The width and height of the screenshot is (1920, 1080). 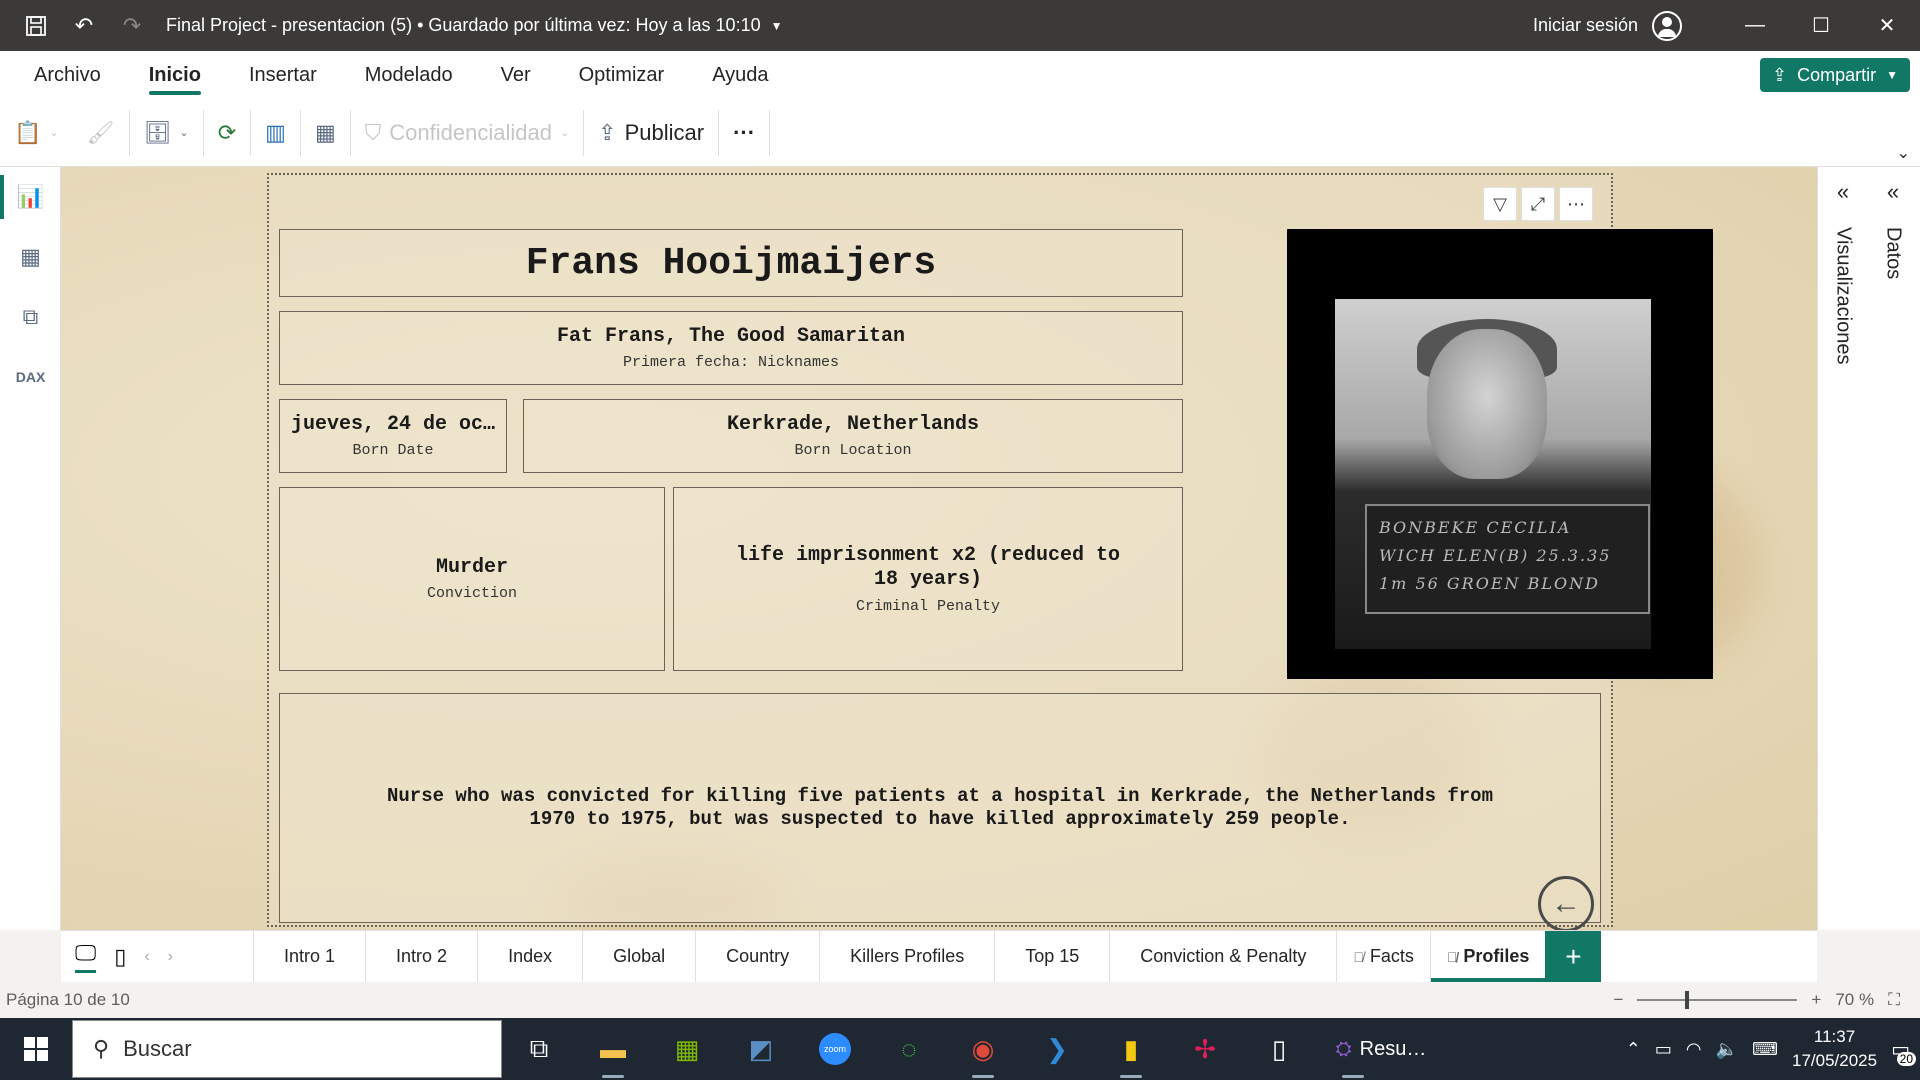 I want to click on notepad-icon: ▯, so click(x=1279, y=1049).